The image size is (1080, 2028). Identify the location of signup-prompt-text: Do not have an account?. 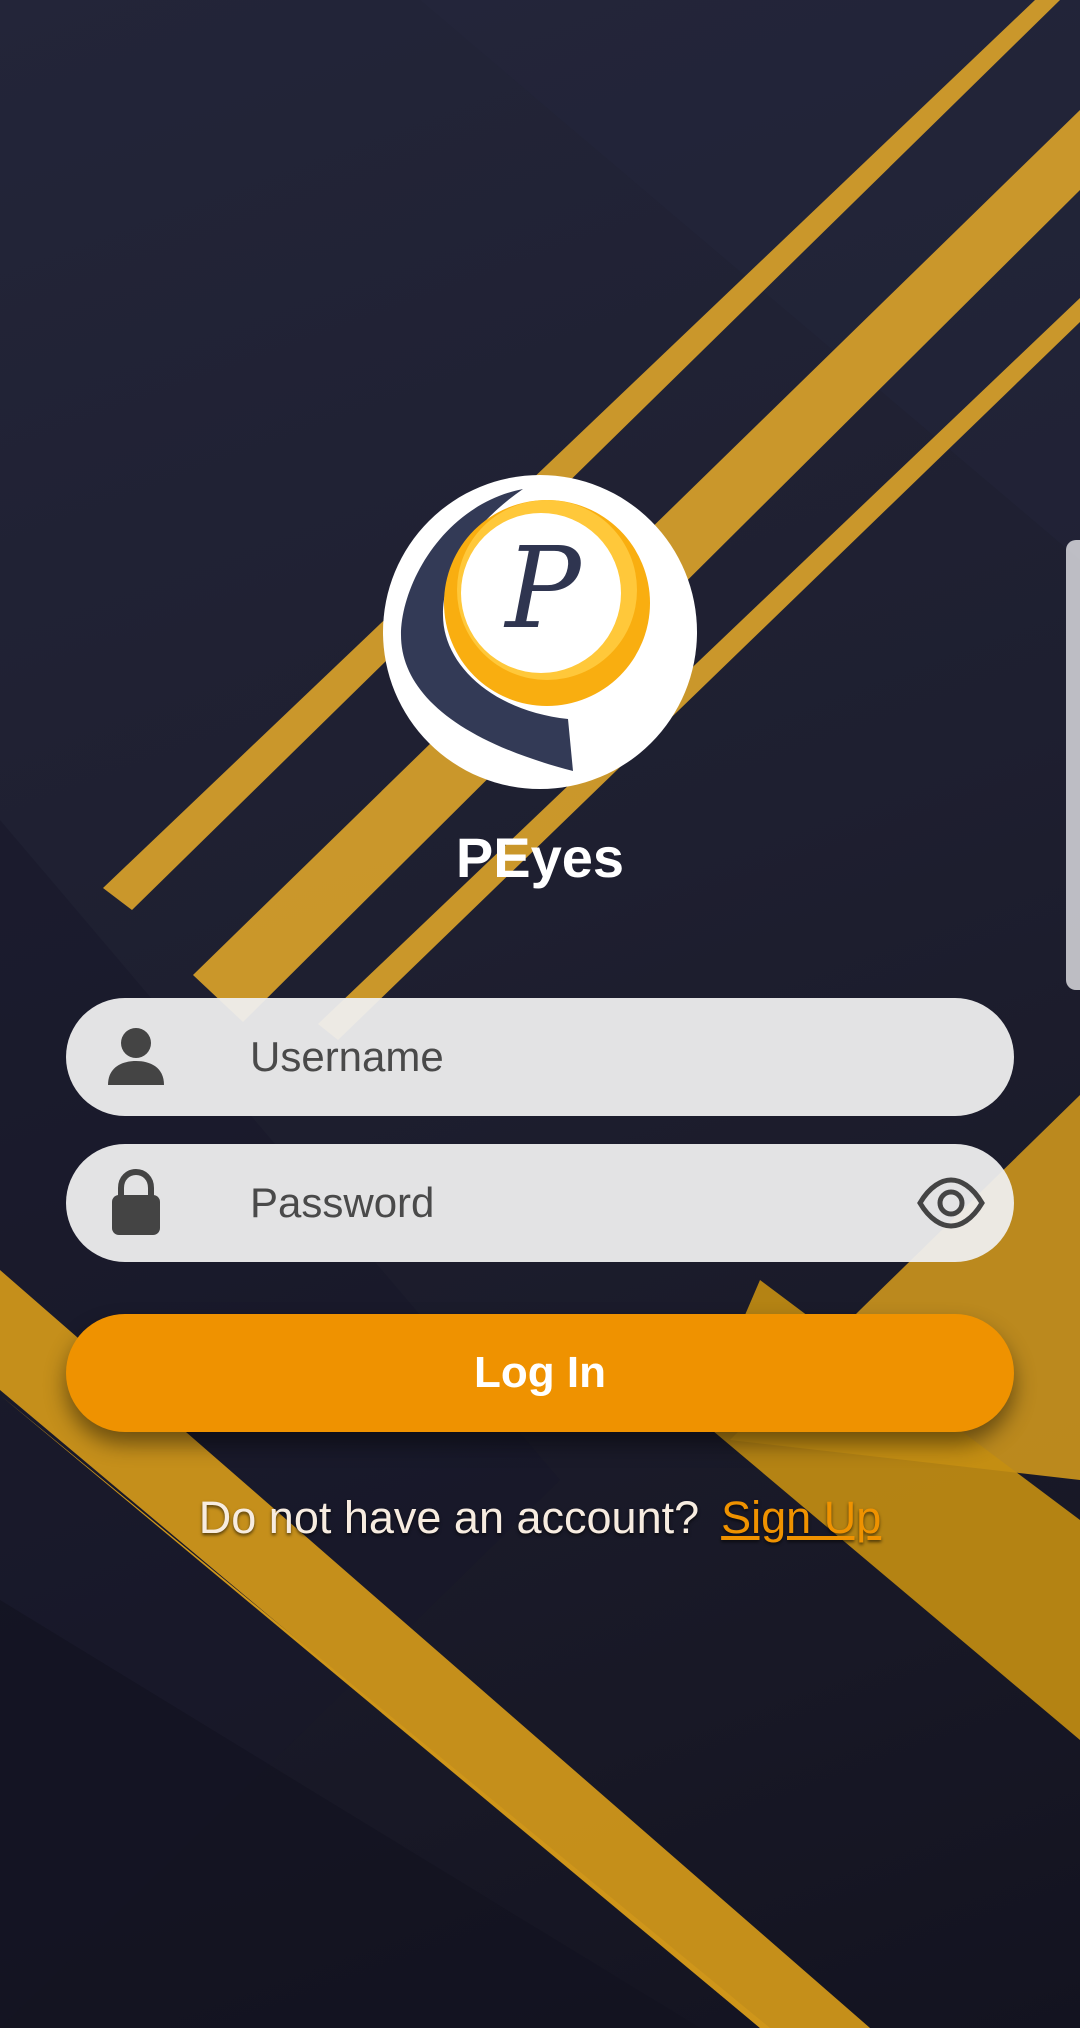
(449, 1517).